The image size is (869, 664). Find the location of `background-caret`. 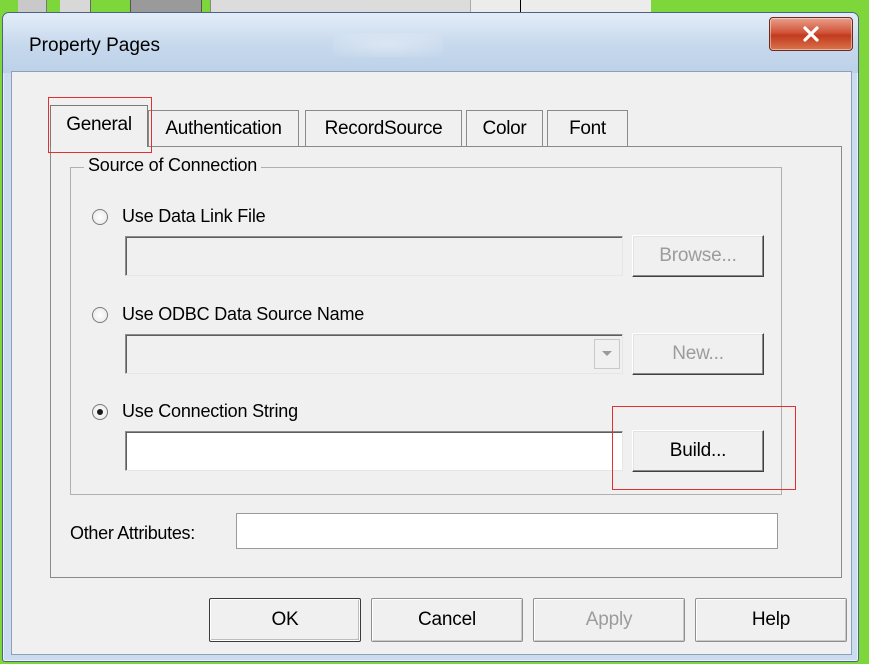

background-caret is located at coordinates (520, 6).